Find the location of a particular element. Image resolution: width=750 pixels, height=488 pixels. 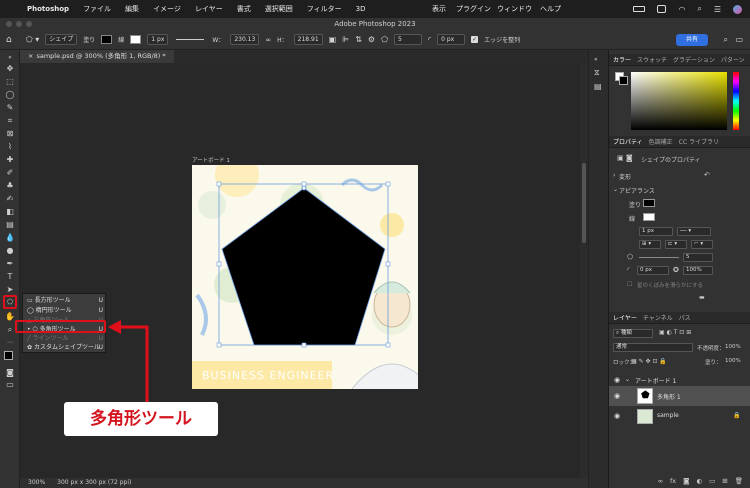

lock-icons: ▦ ✎ ✥ ⊡ 🔒 is located at coordinates (649, 361).